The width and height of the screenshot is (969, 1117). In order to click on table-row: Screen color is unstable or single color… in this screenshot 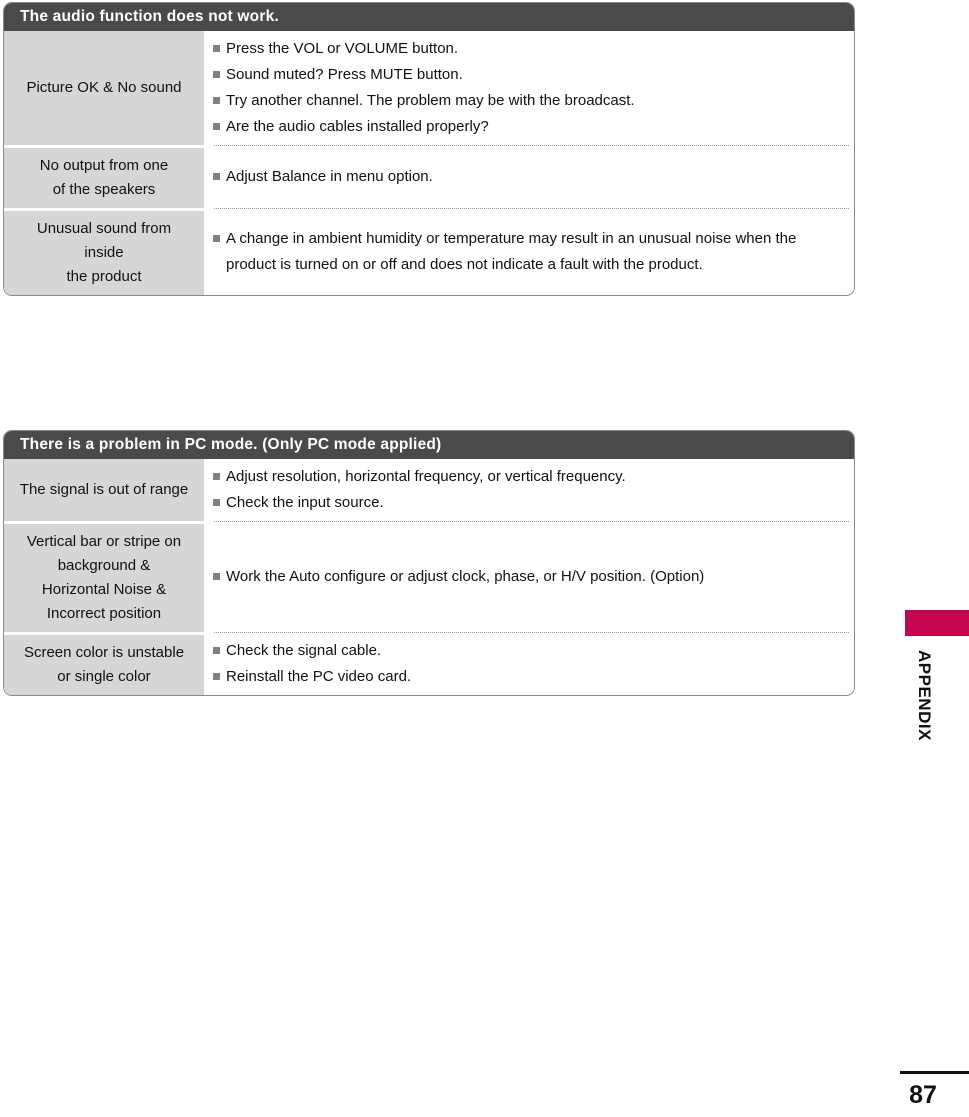, I will do `click(429, 663)`.